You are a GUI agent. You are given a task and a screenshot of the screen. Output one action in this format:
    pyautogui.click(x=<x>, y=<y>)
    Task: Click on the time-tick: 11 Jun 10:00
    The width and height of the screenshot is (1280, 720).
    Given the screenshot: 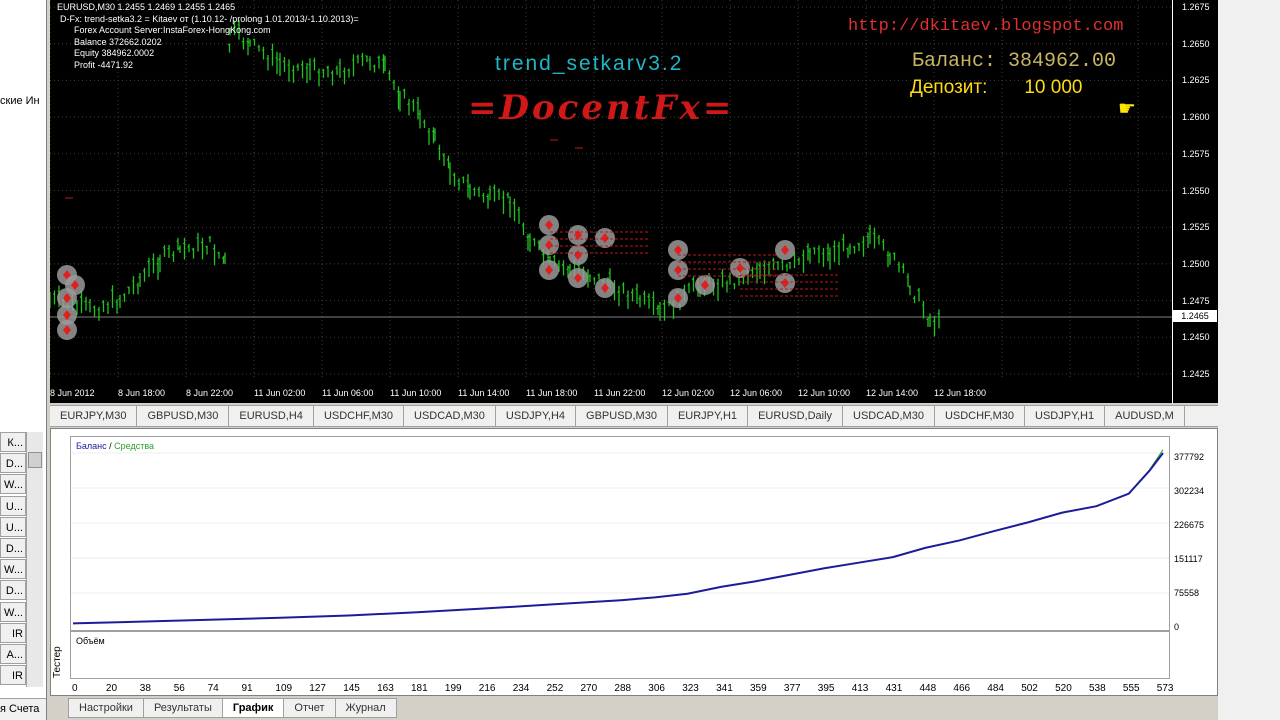 What is the action you would take?
    pyautogui.click(x=416, y=393)
    